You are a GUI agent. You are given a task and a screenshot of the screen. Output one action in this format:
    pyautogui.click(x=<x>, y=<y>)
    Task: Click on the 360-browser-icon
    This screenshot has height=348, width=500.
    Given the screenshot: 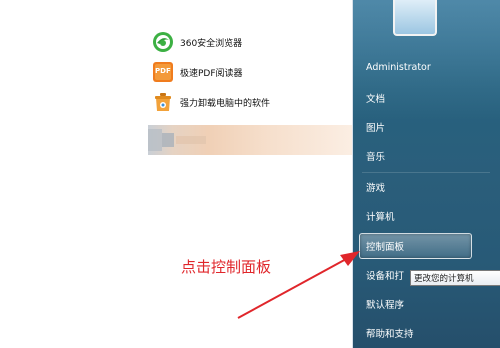 What is the action you would take?
    pyautogui.click(x=163, y=42)
    